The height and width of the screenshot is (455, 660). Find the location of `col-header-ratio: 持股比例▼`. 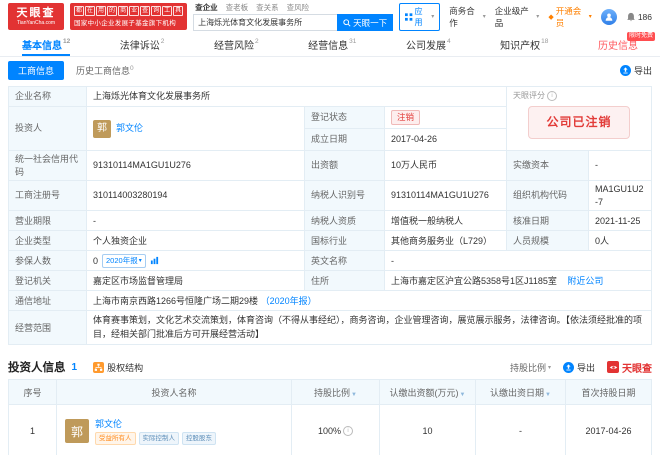

col-header-ratio: 持股比例▼ is located at coordinates (335, 392).